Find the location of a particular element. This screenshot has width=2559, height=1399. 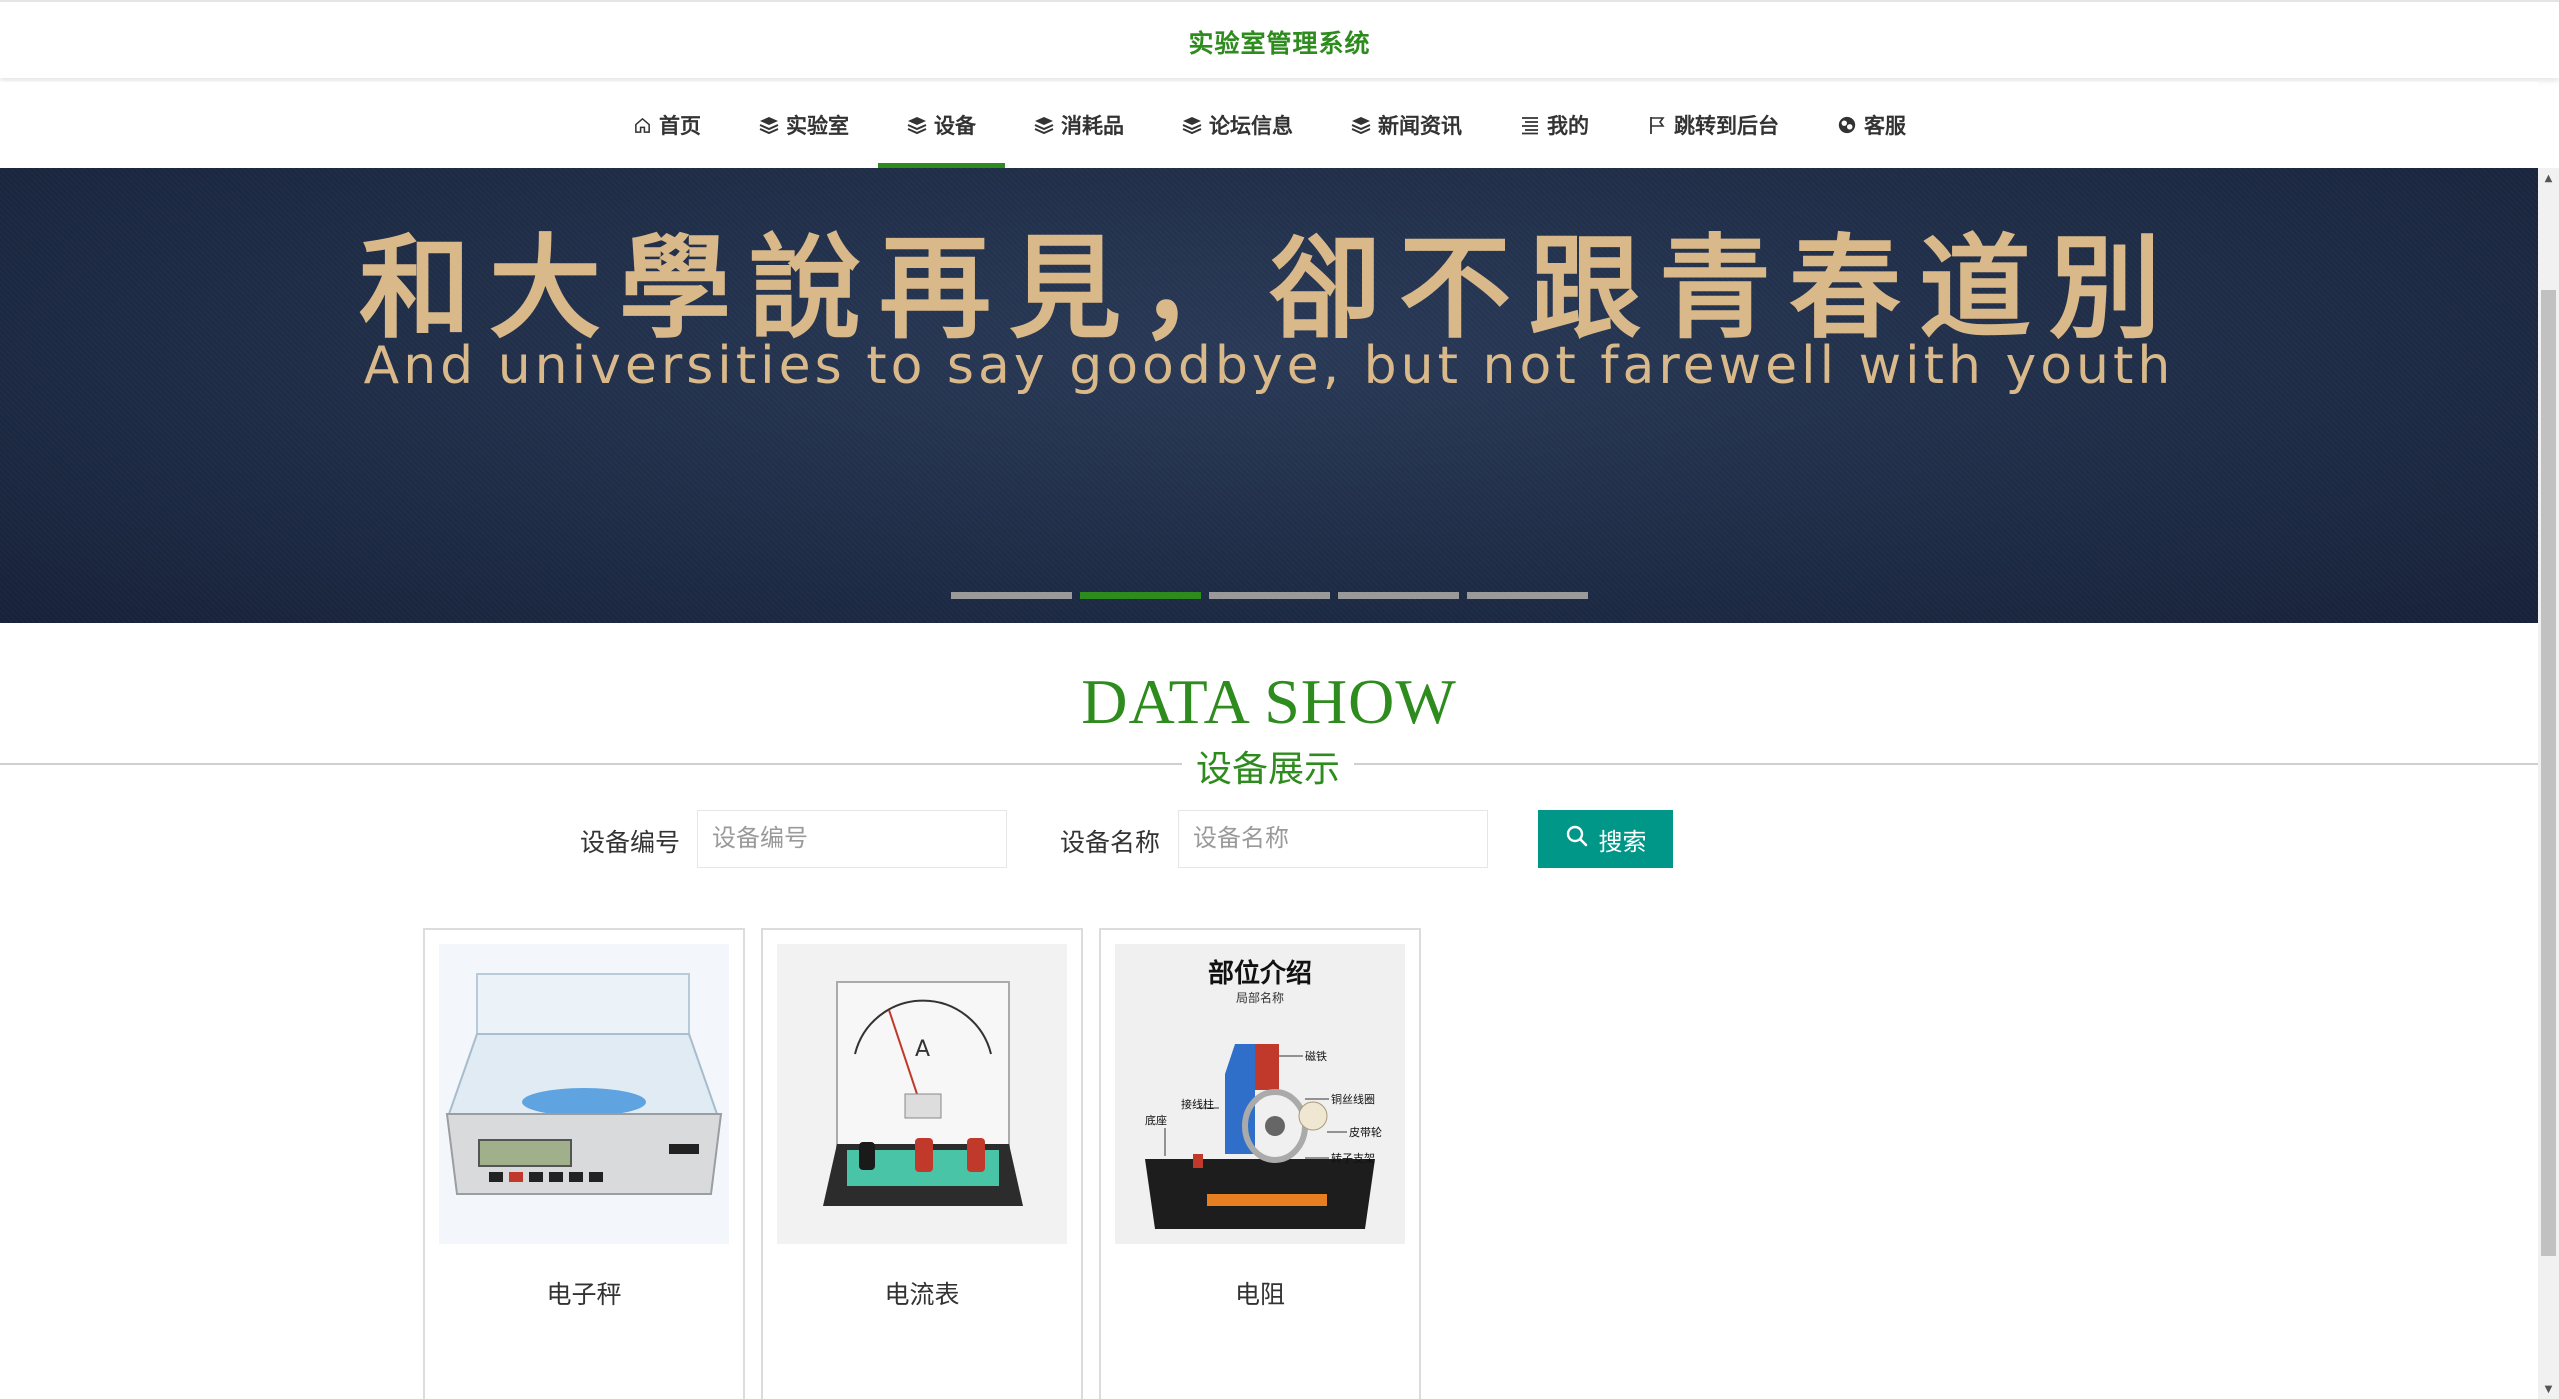

product-name: 电阻 is located at coordinates (1260, 1293).